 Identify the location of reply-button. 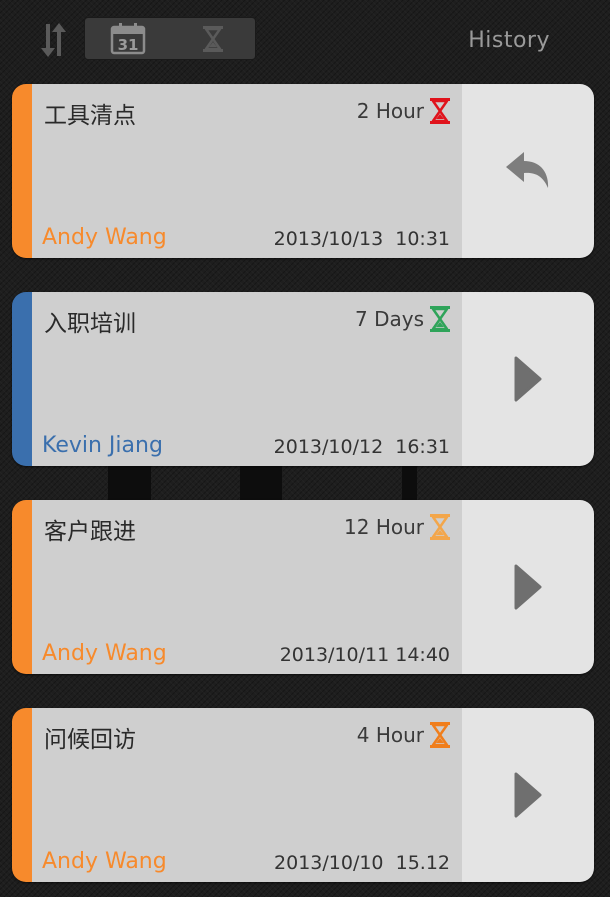
(528, 171).